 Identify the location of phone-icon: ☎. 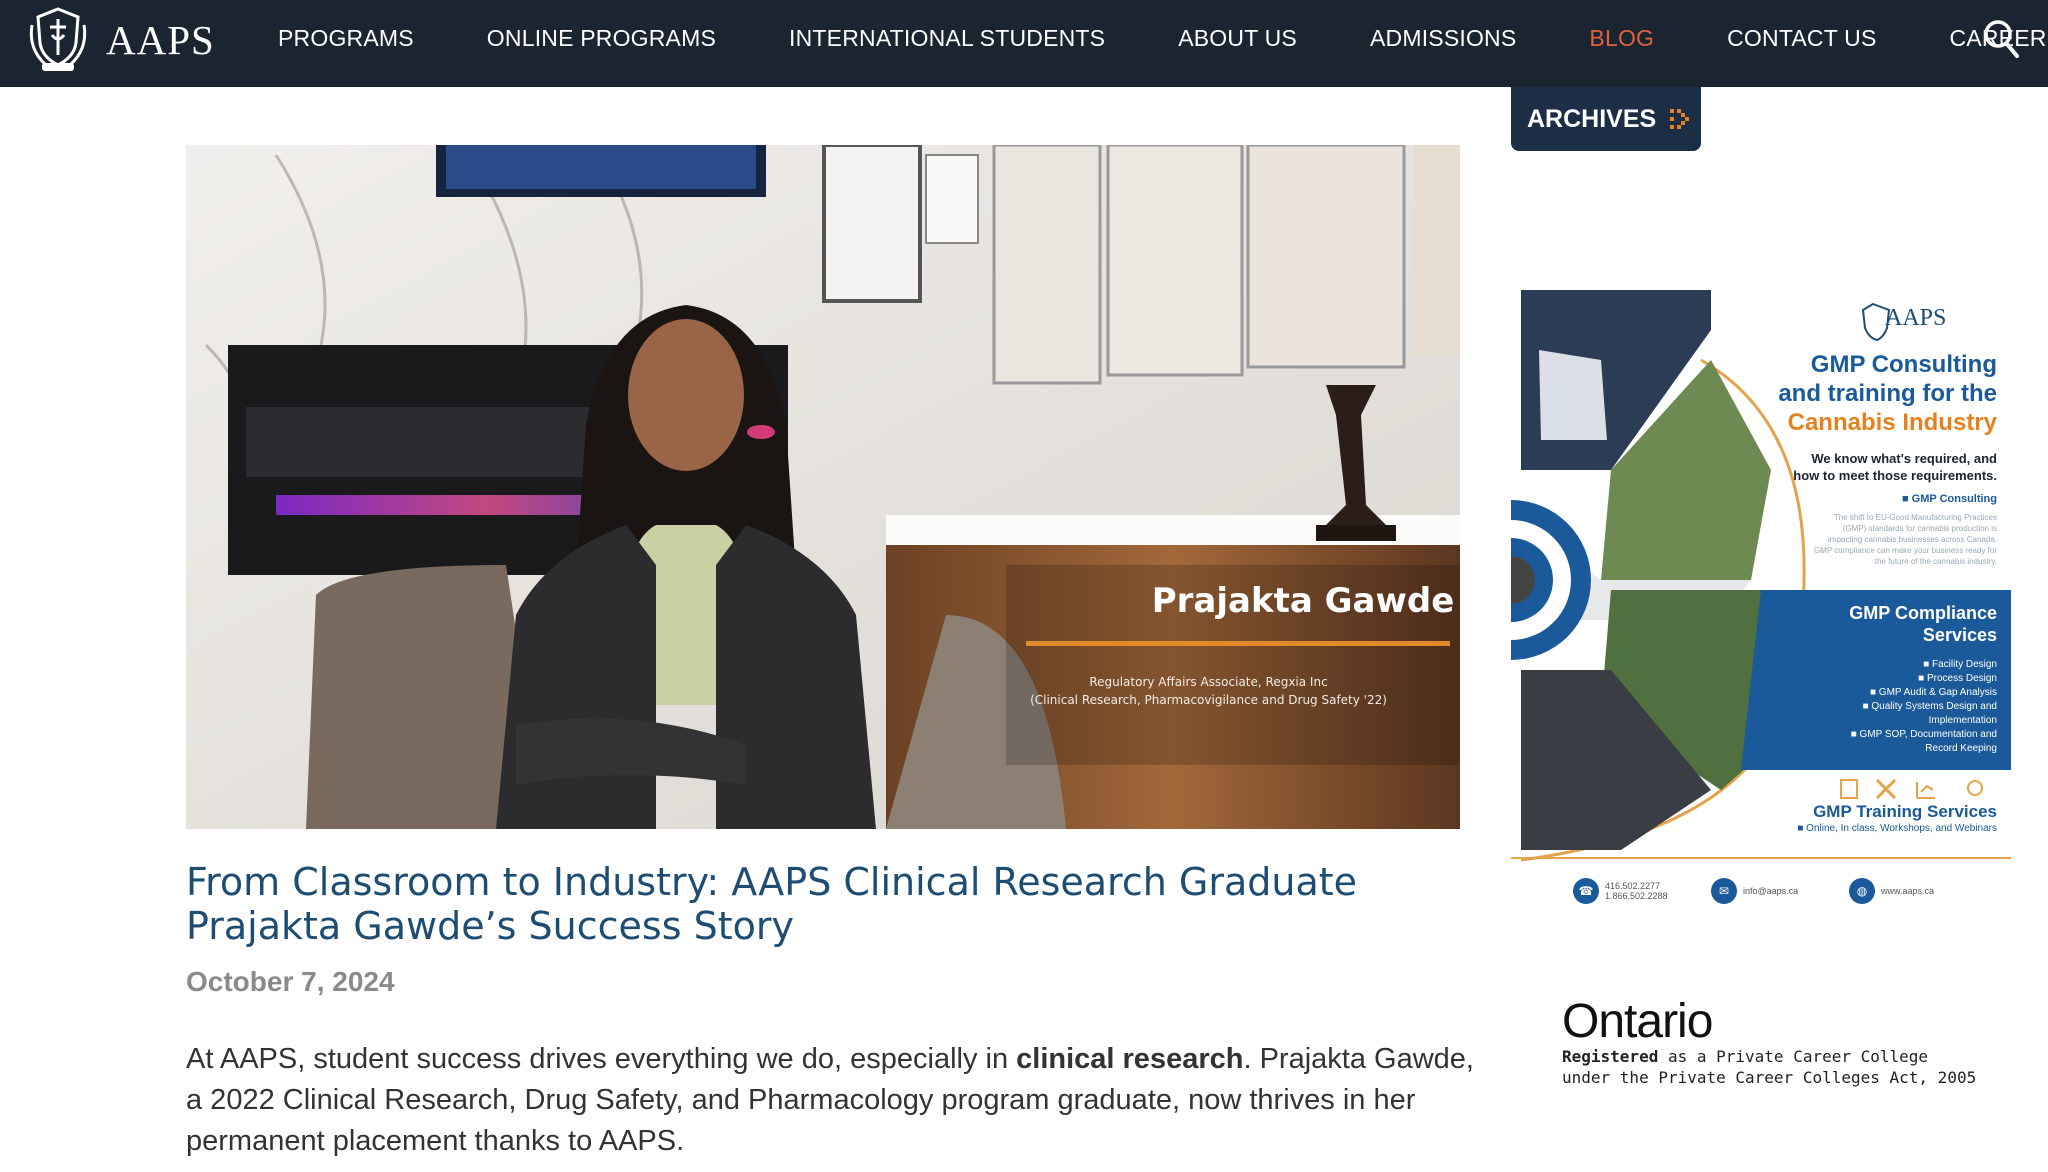
(1586, 891).